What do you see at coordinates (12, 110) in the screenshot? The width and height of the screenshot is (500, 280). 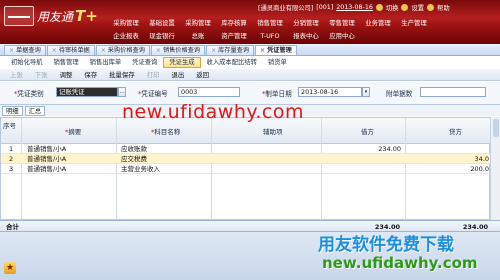 I see `tab-detail: 明细` at bounding box center [12, 110].